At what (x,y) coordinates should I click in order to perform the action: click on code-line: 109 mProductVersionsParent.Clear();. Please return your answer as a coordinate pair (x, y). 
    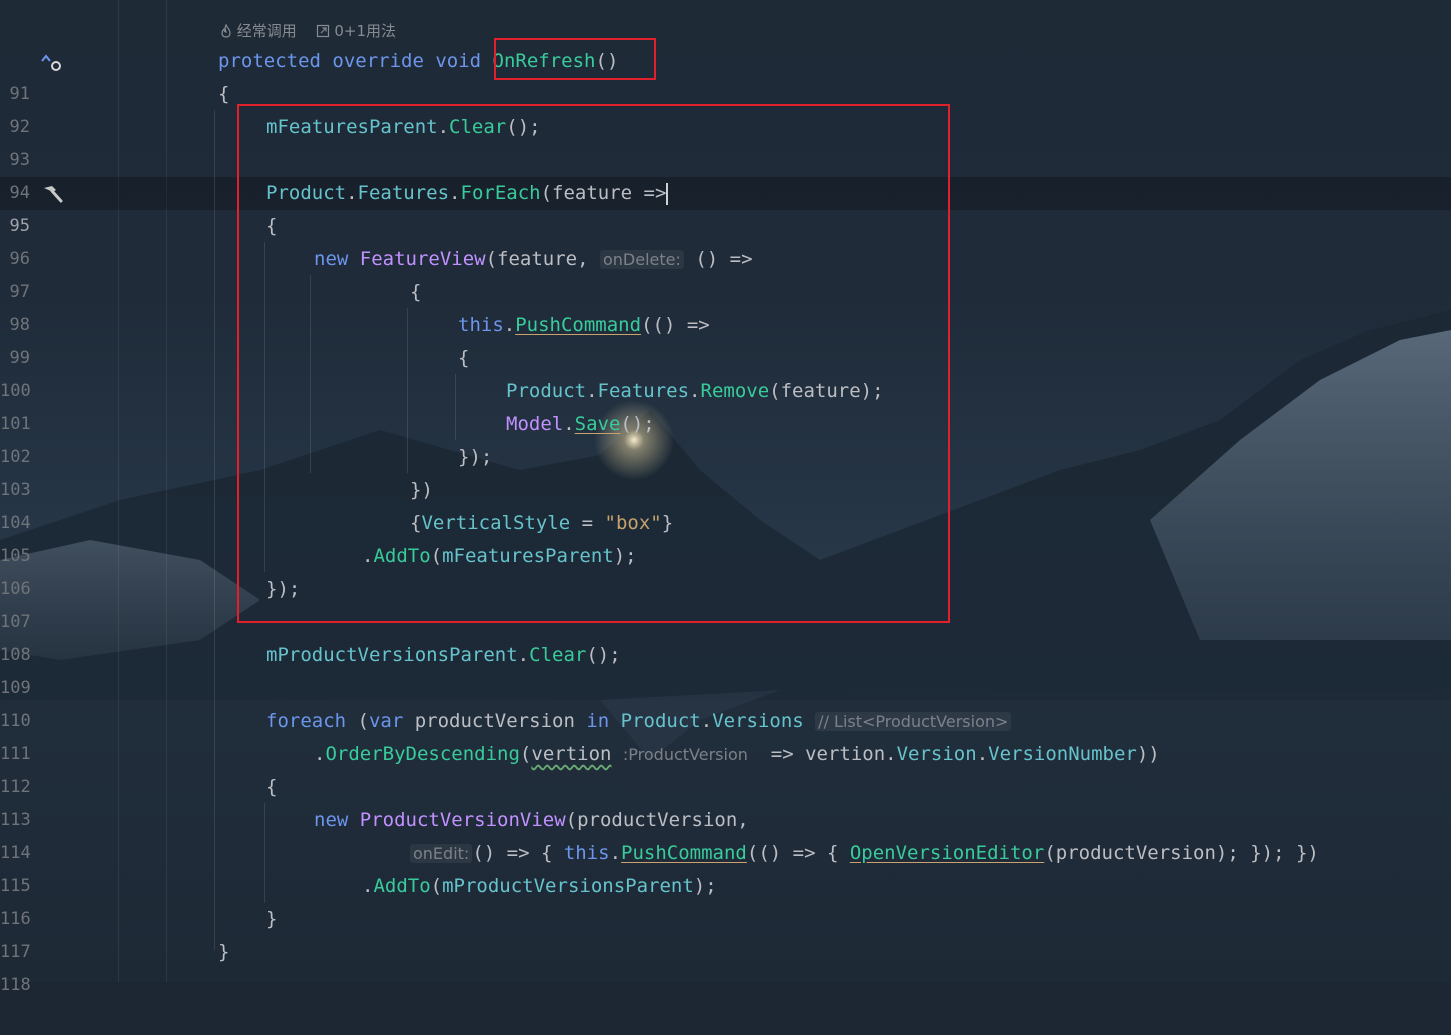
    Looking at the image, I should click on (725, 668).